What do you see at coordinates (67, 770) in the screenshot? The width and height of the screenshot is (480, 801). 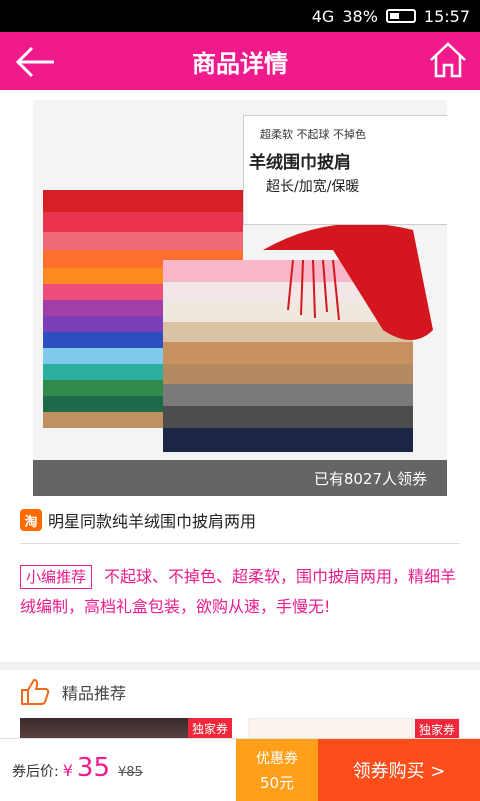 I see `currency-symbol: ¥` at bounding box center [67, 770].